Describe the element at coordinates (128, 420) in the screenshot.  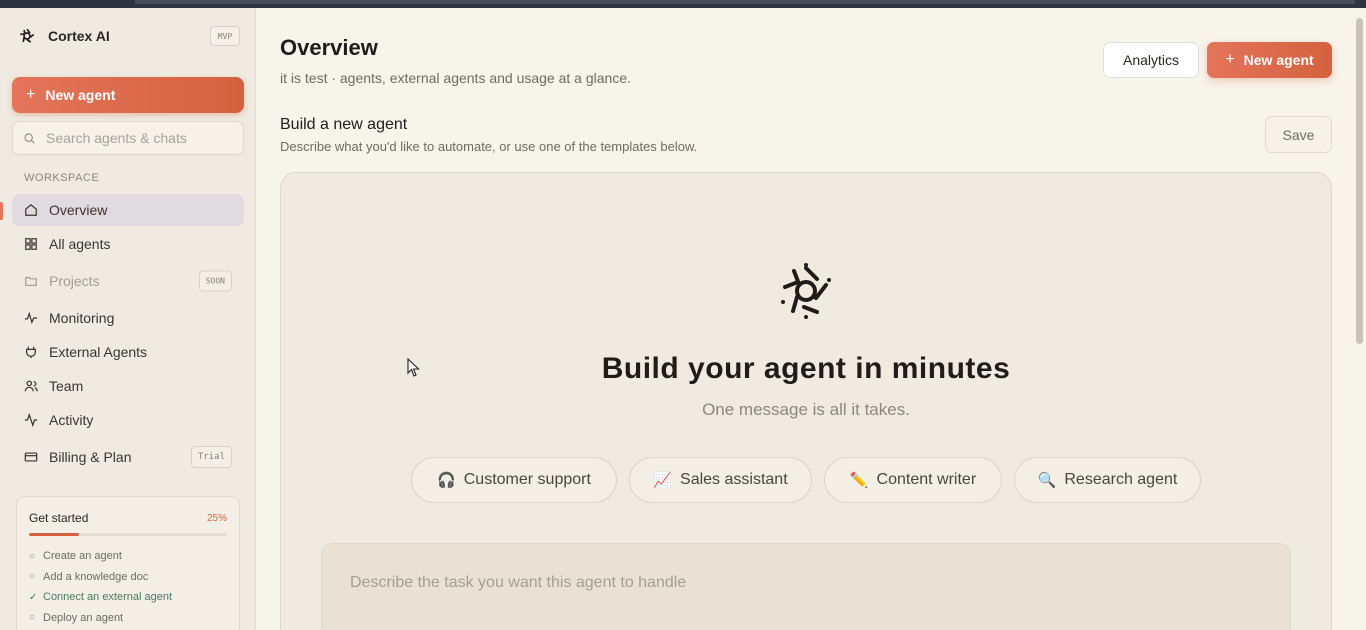
I see `sidebar-item-activity: Activity` at that location.